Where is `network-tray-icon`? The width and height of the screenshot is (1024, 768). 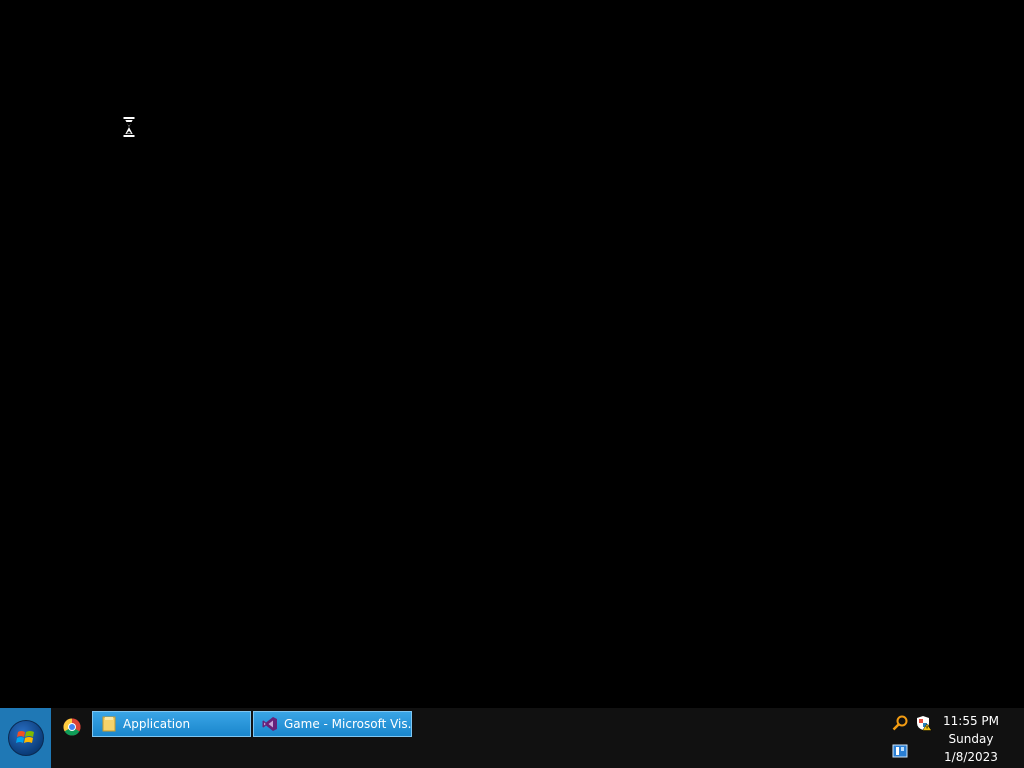 network-tray-icon is located at coordinates (900, 751).